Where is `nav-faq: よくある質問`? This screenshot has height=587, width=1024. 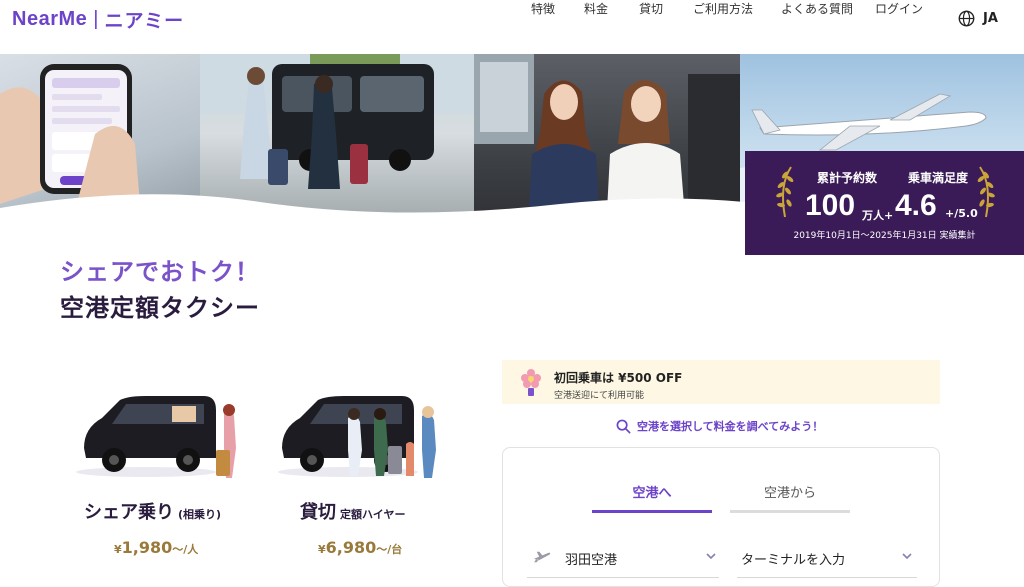 nav-faq: よくある質問 is located at coordinates (817, 8).